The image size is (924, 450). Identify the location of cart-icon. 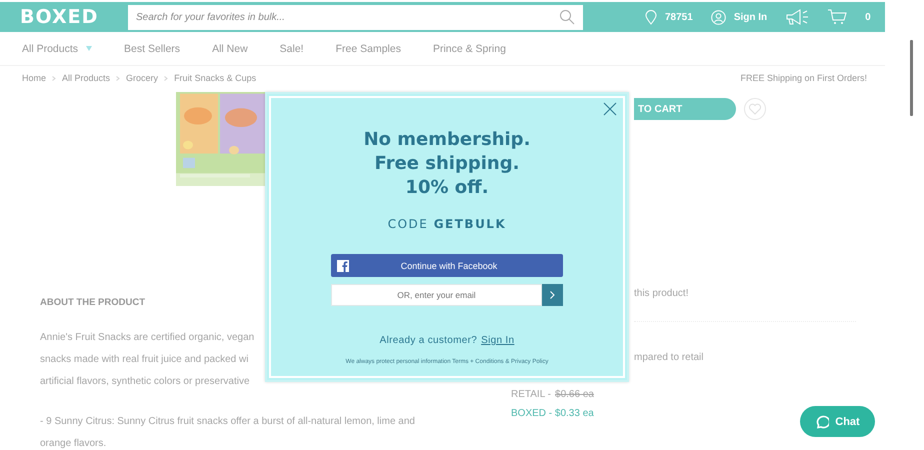
(837, 17).